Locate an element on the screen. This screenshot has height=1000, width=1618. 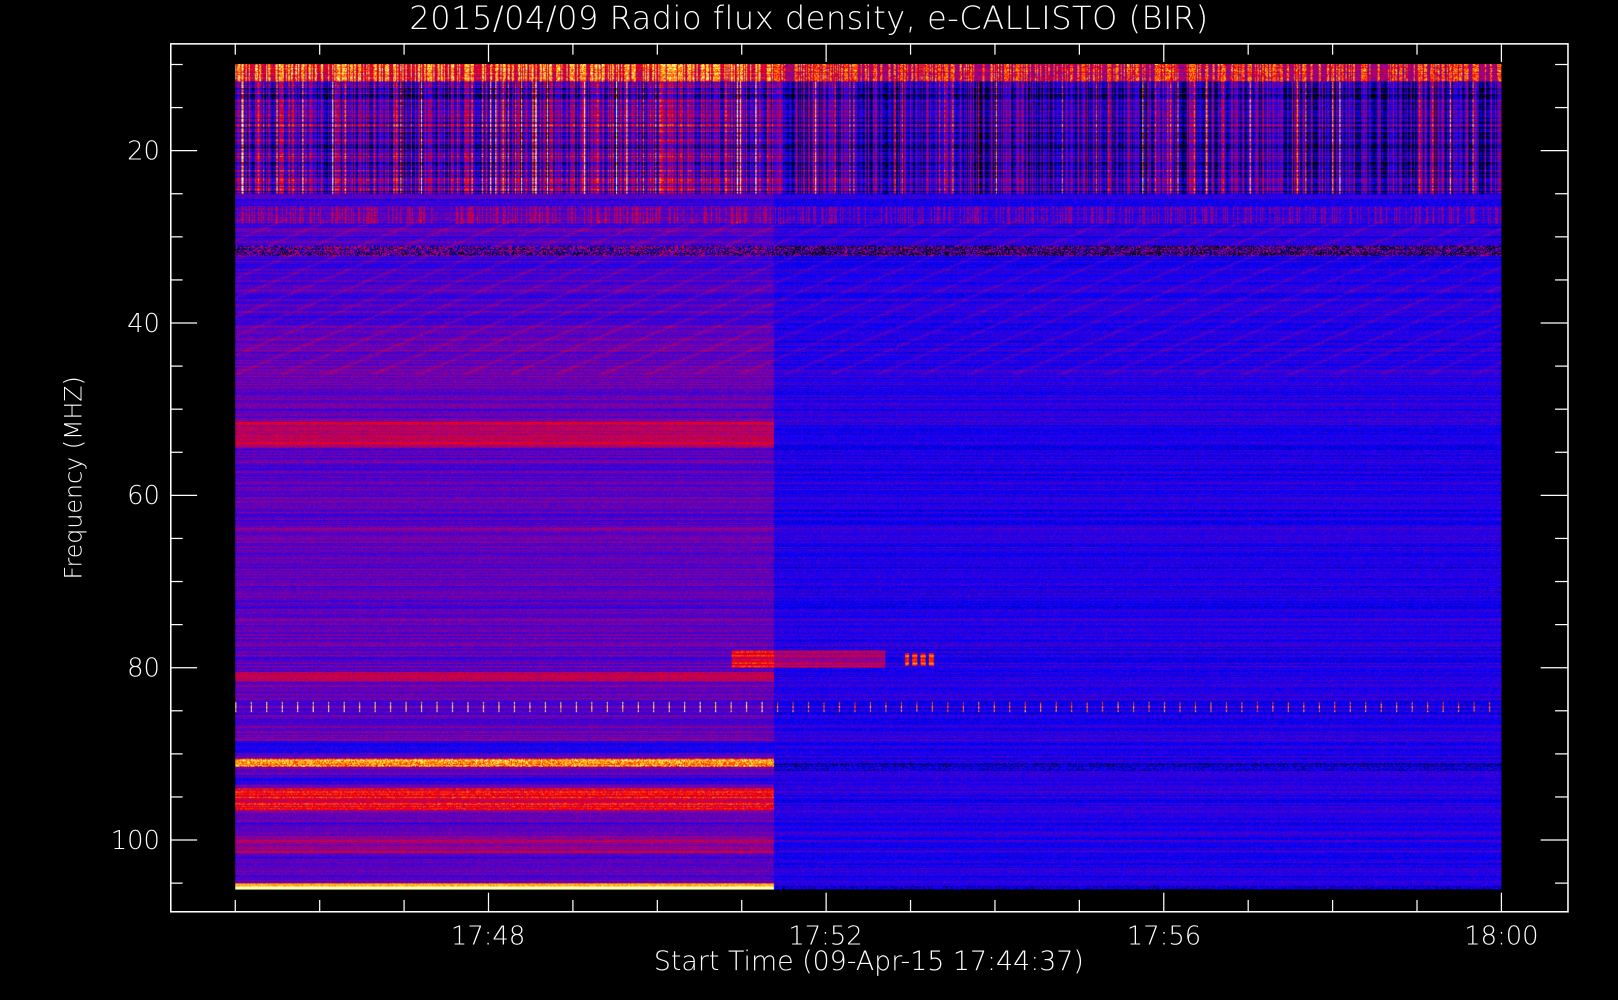
y-tick-label: 20 is located at coordinates (143, 150).